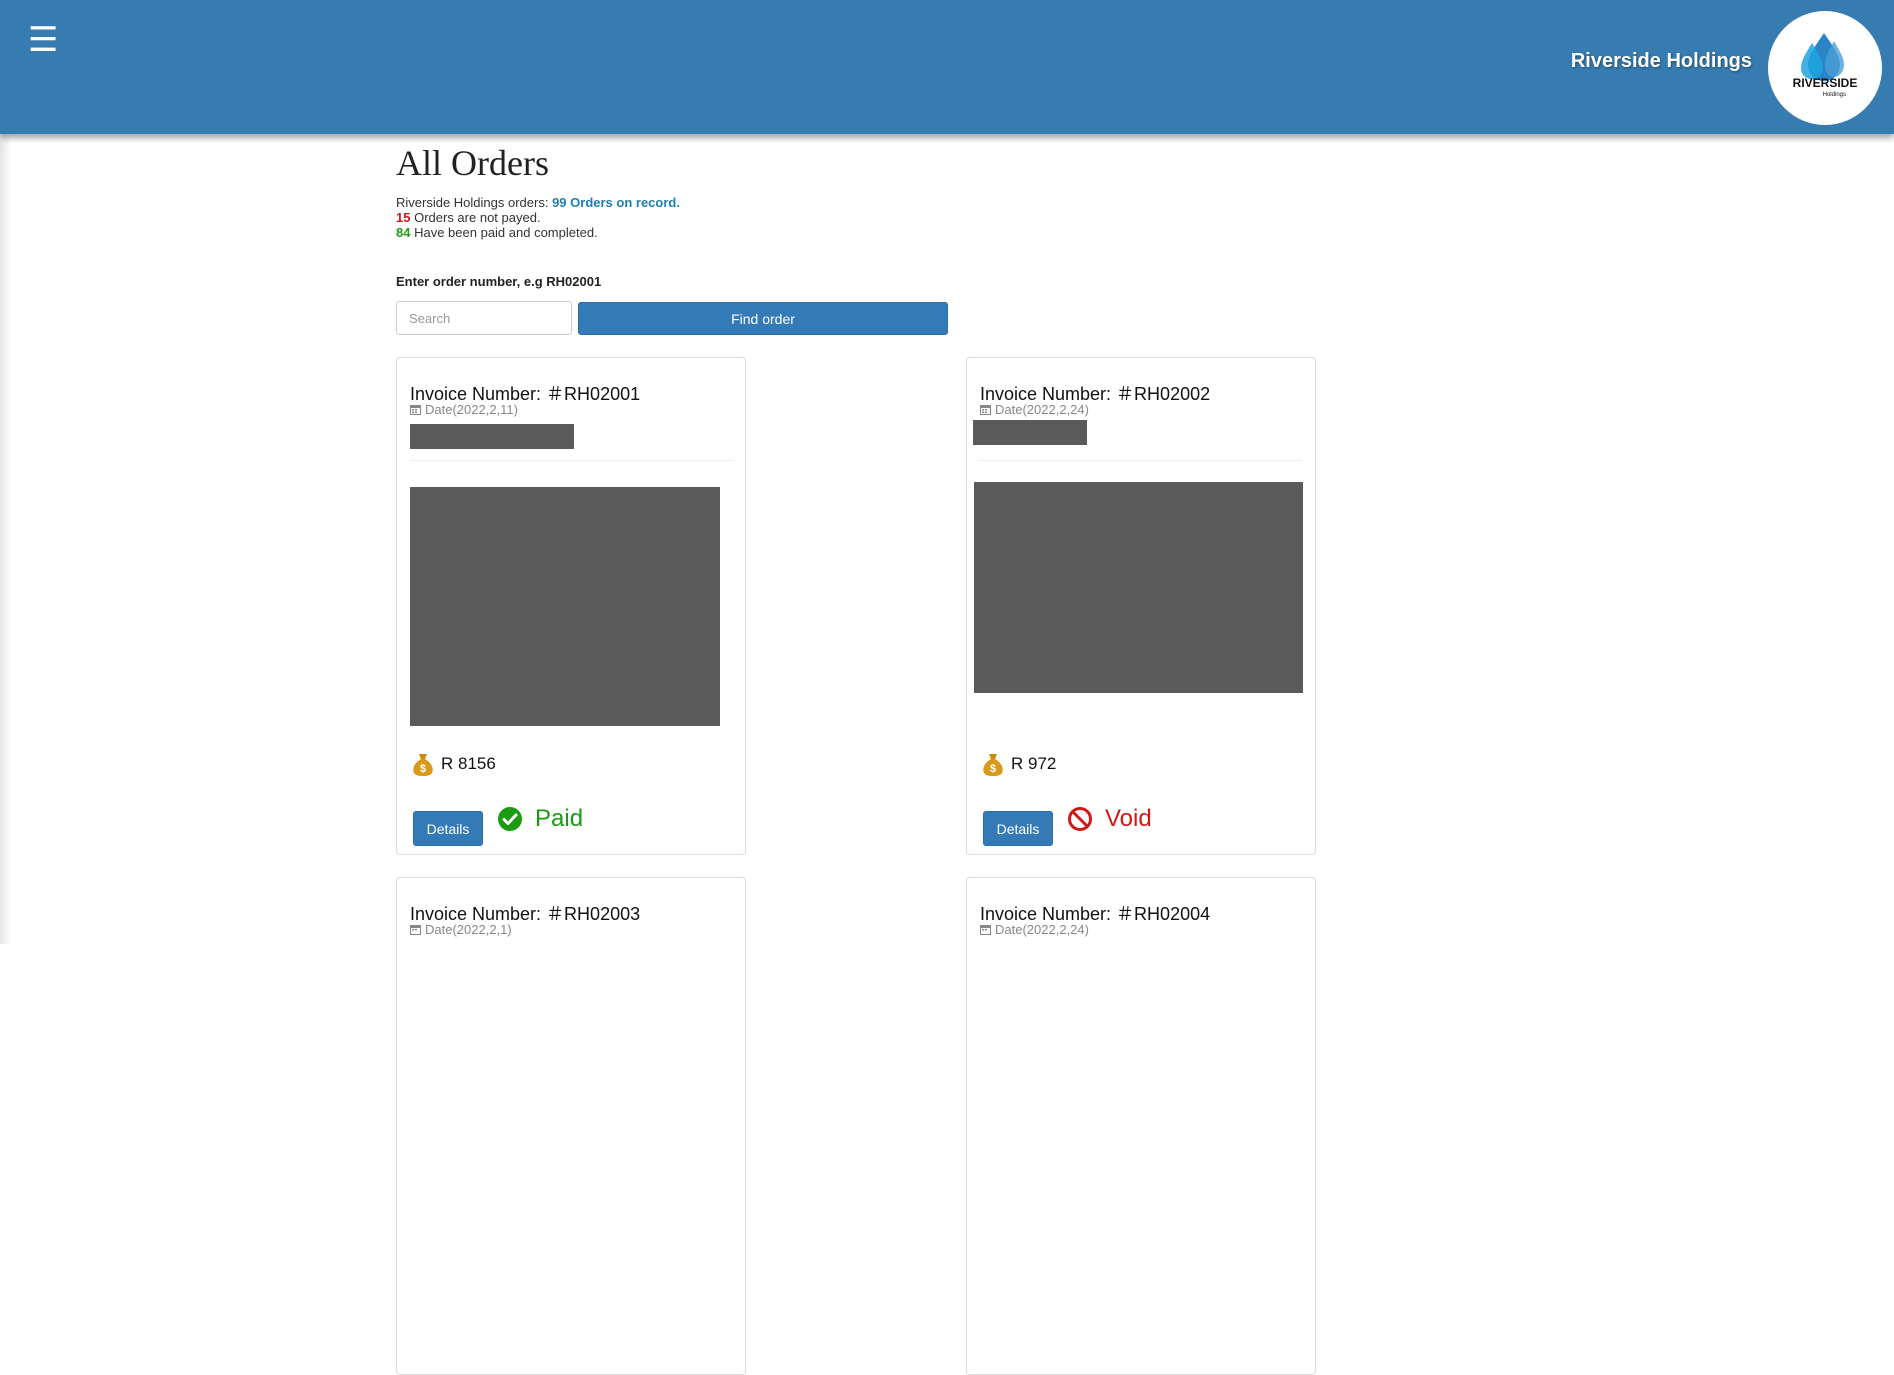  Describe the element at coordinates (559, 818) in the screenshot. I see `status-text: Paid` at that location.